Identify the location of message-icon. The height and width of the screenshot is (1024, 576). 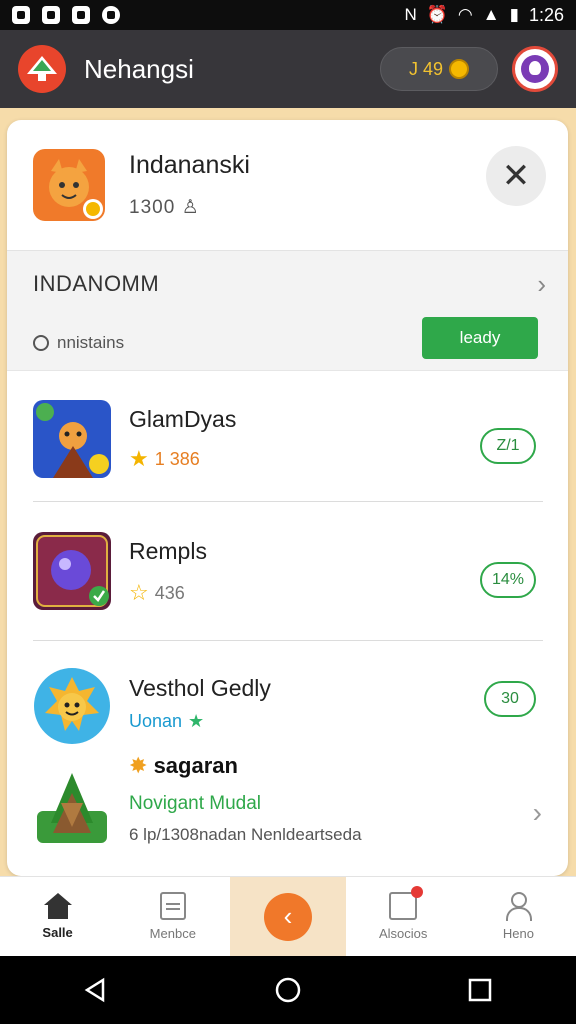
(406, 903).